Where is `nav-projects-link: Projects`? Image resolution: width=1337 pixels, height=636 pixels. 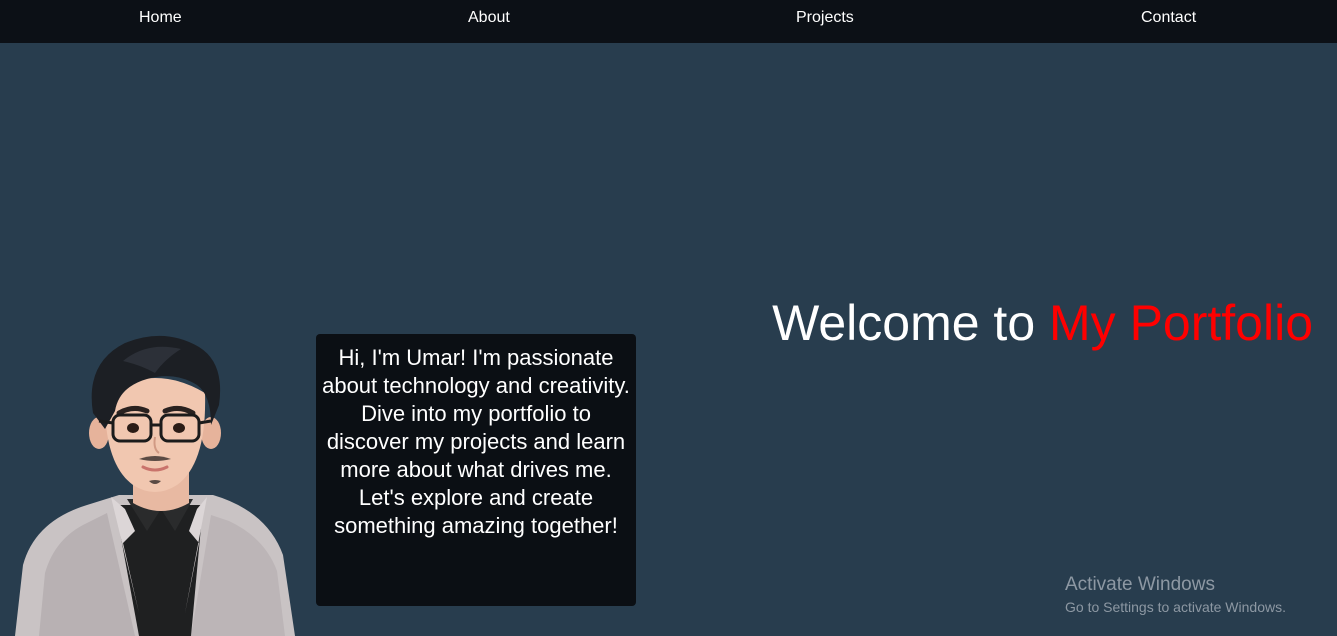 nav-projects-link: Projects is located at coordinates (825, 18).